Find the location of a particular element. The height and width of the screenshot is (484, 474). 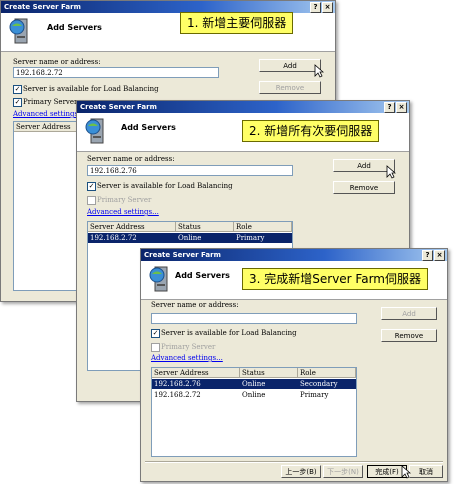

table-row: 192.168.2.76 Online Secondary is located at coordinates (254, 384).